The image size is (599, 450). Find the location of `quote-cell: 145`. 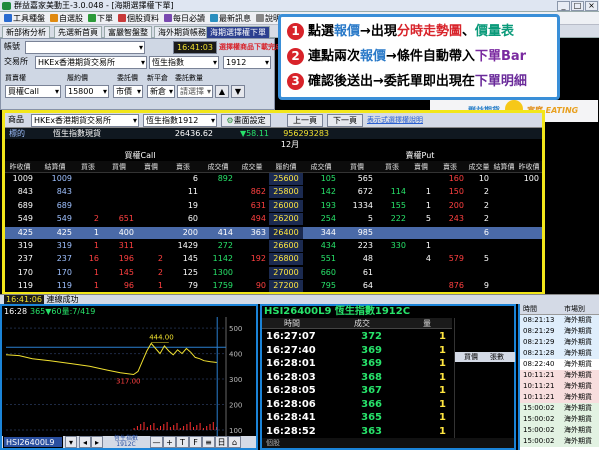

quote-cell: 145 is located at coordinates (118, 273).